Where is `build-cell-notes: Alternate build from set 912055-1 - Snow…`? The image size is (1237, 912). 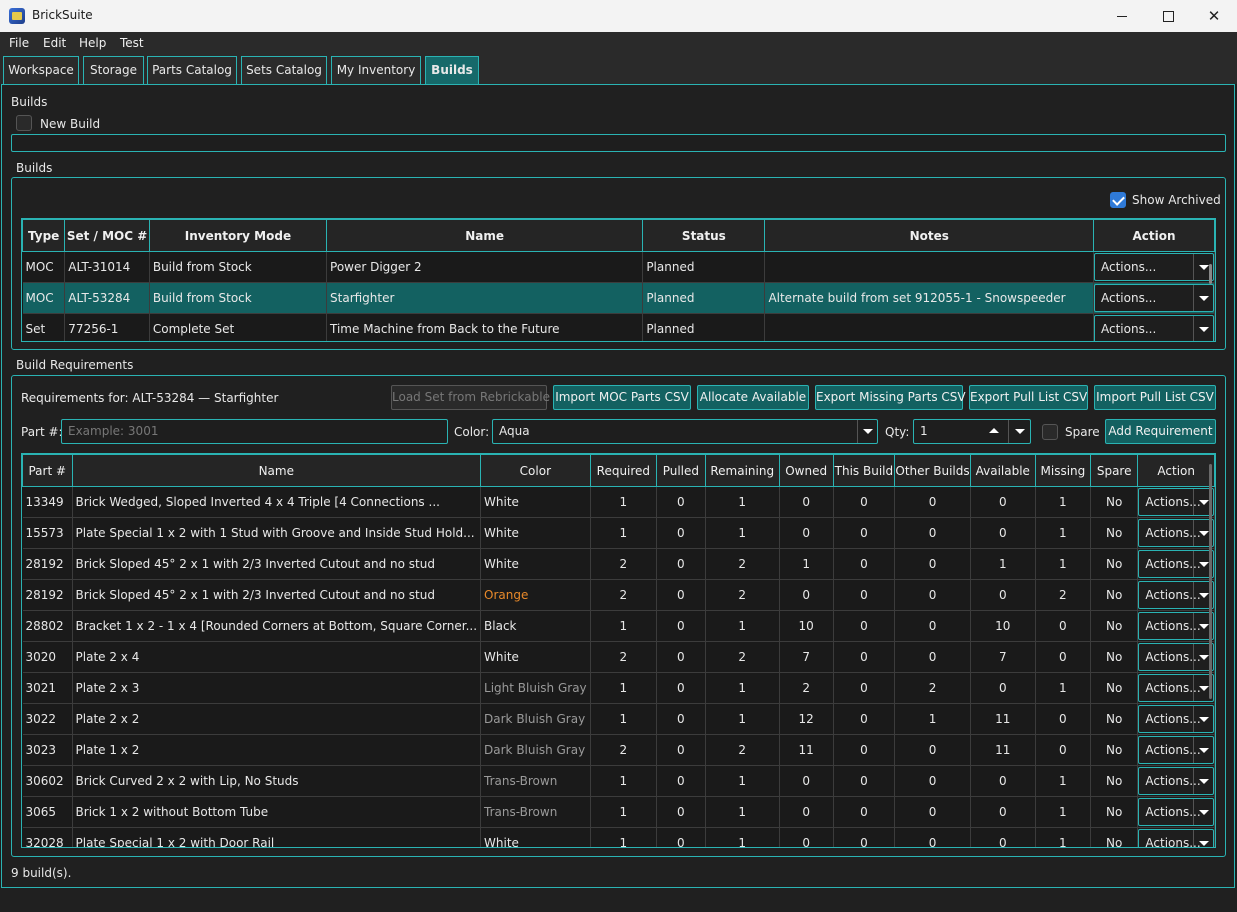
build-cell-notes: Alternate build from set 912055-1 - Snow… is located at coordinates (929, 298).